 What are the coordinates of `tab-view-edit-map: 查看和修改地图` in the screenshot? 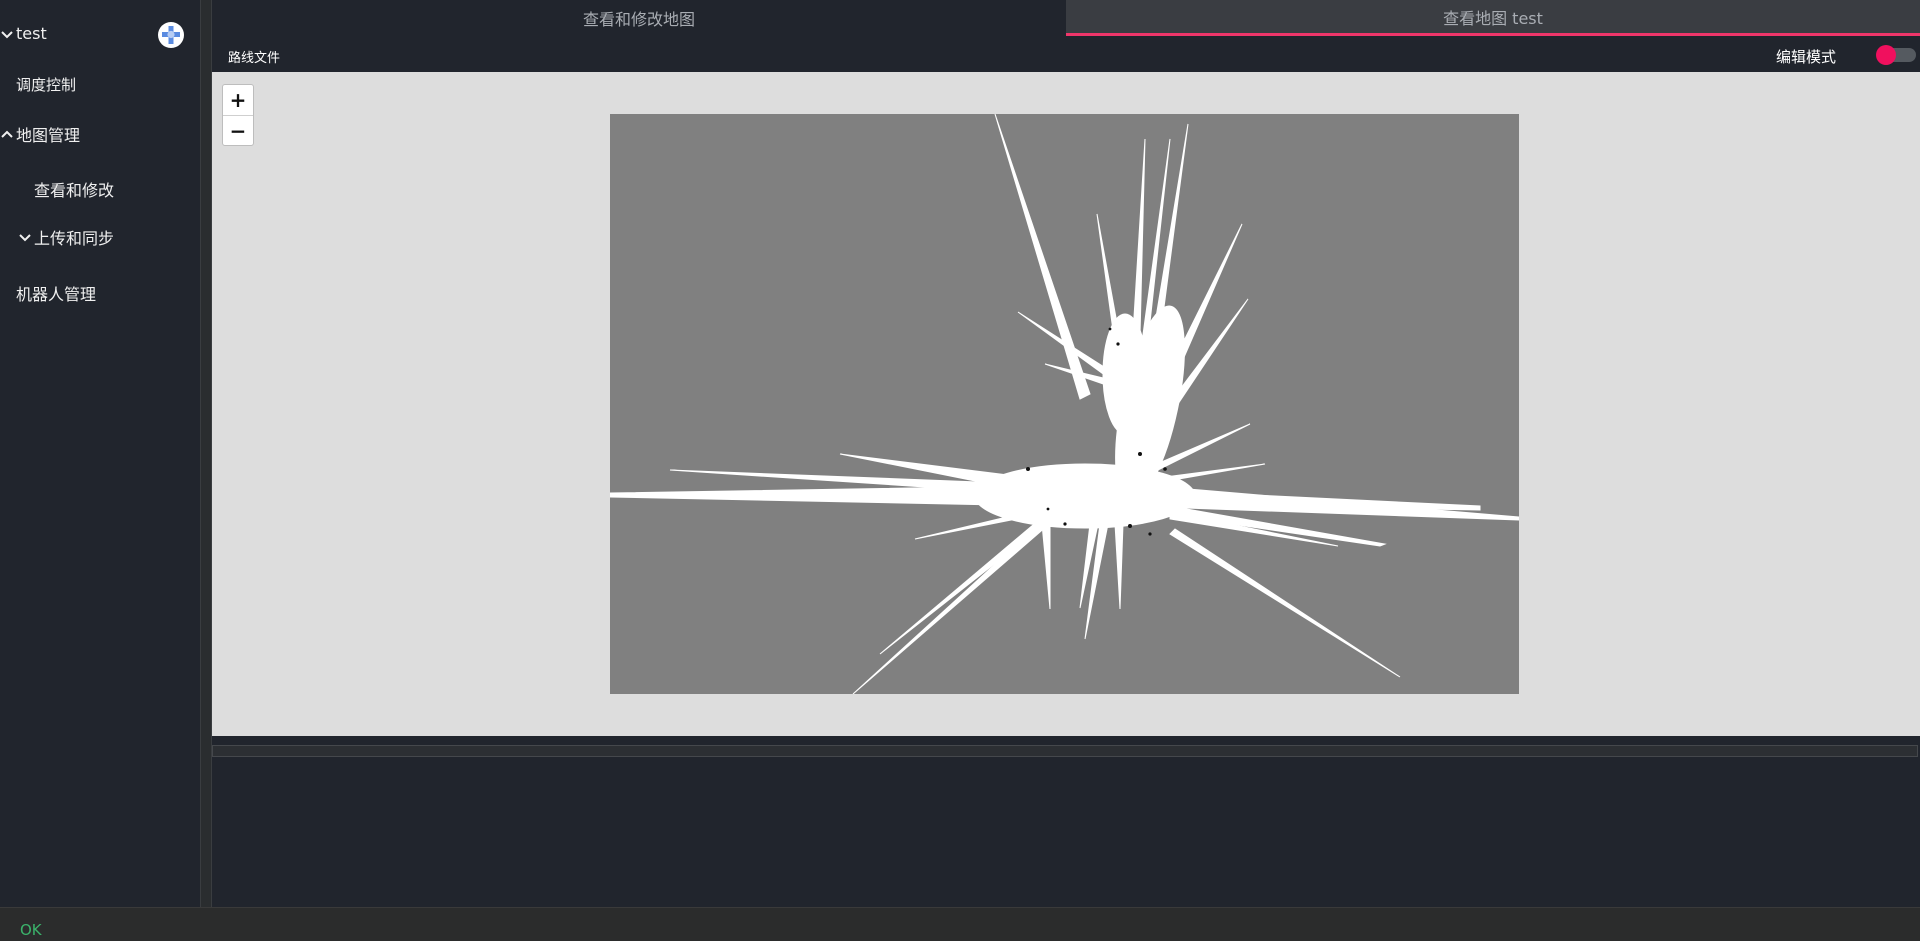 It's located at (639, 18).